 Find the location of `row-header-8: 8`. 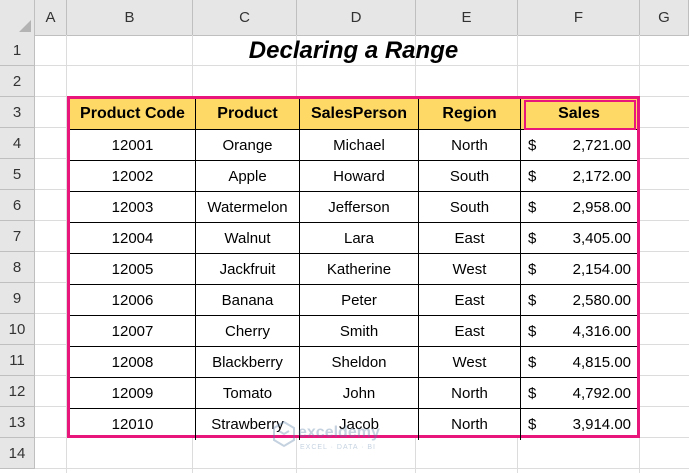

row-header-8: 8 is located at coordinates (17, 267).